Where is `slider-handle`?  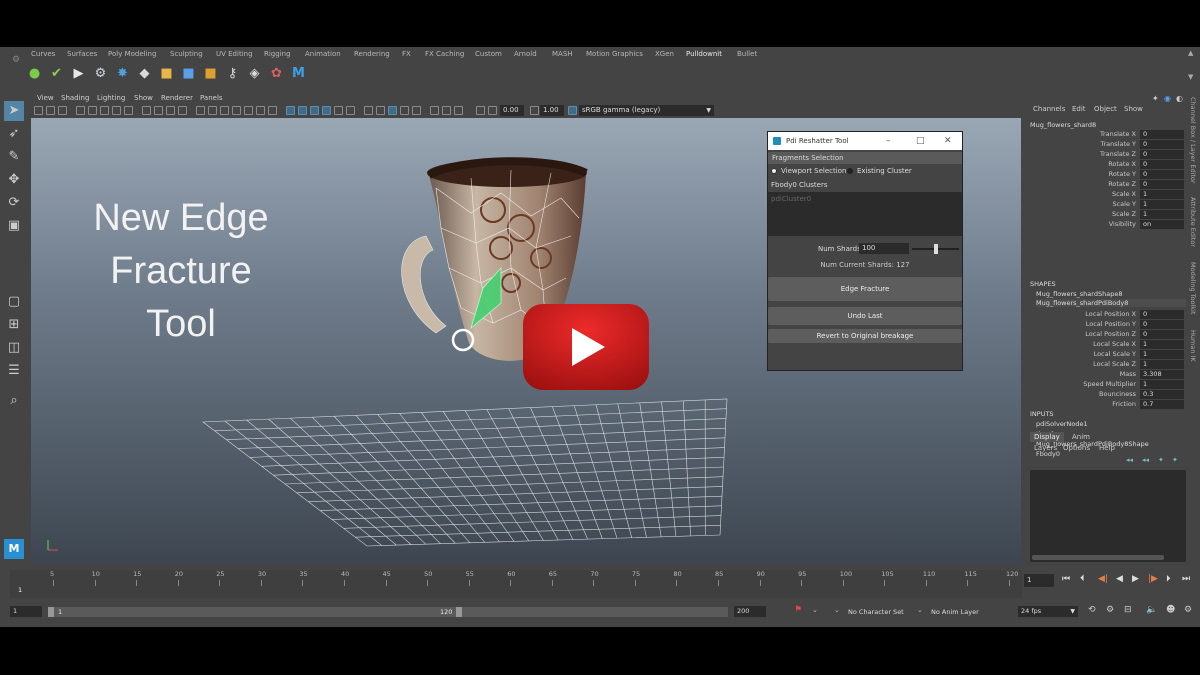
slider-handle is located at coordinates (935, 249).